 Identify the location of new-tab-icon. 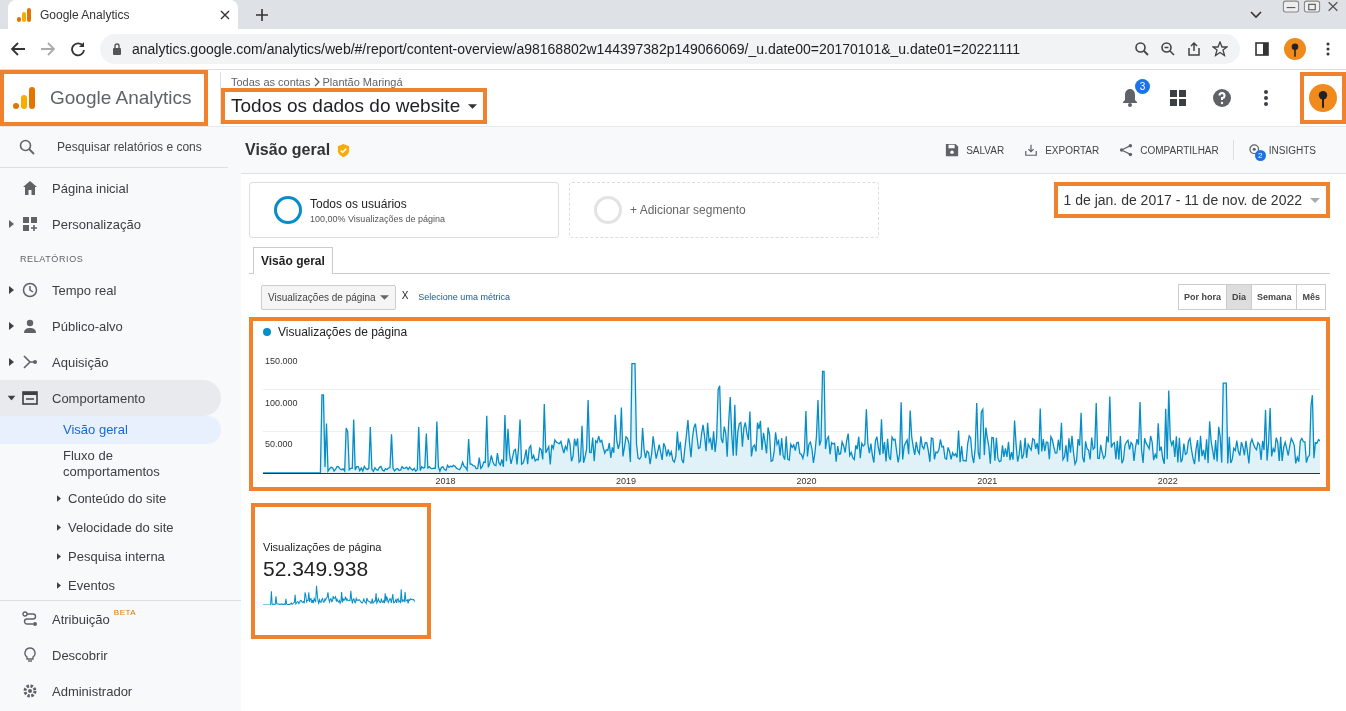
(262, 15).